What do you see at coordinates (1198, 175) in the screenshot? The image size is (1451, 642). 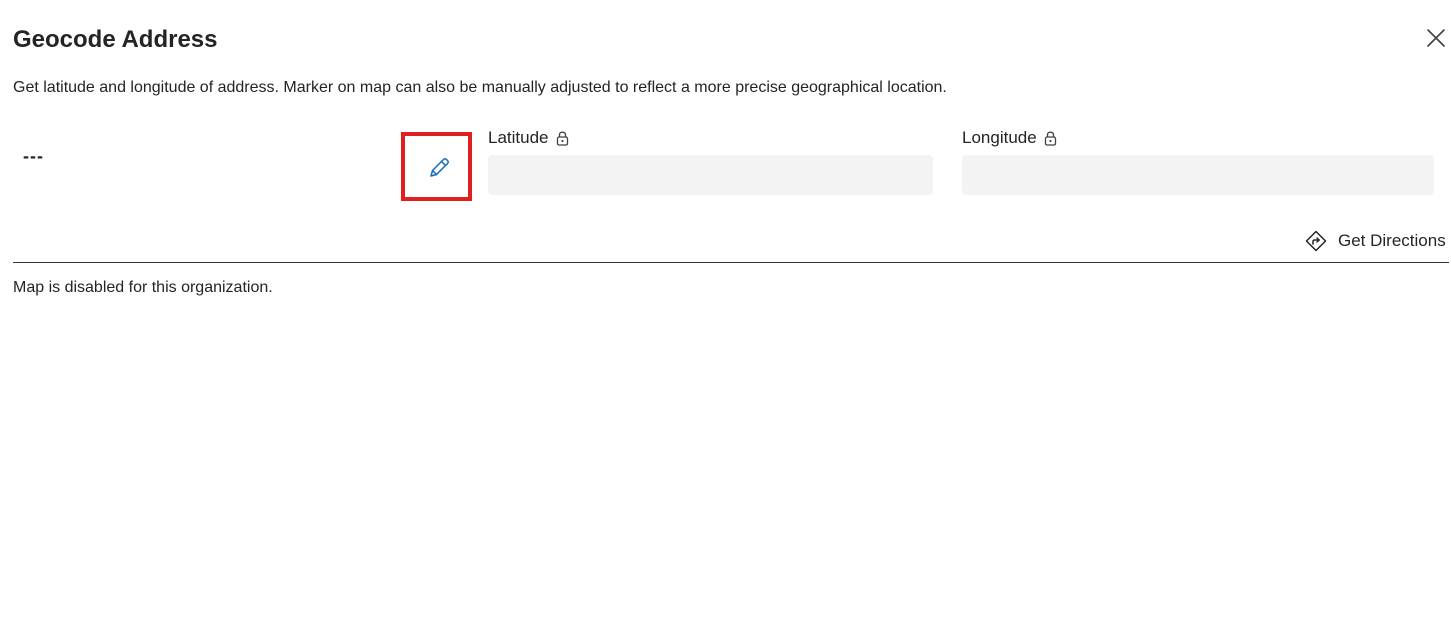 I see `longitude-input` at bounding box center [1198, 175].